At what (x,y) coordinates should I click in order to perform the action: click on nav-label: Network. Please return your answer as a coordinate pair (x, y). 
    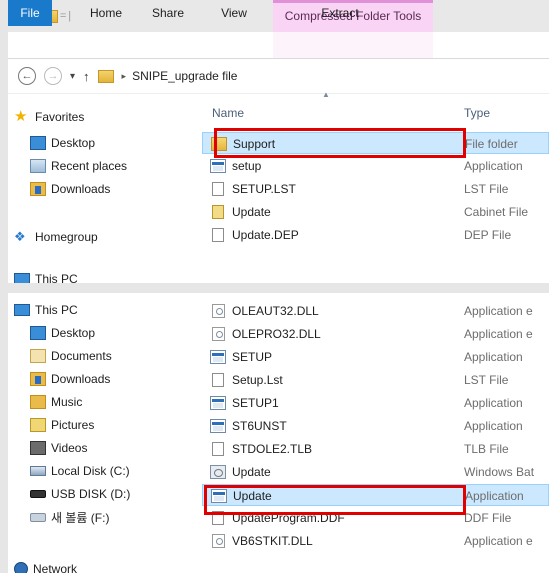
    Looking at the image, I should click on (55, 567).